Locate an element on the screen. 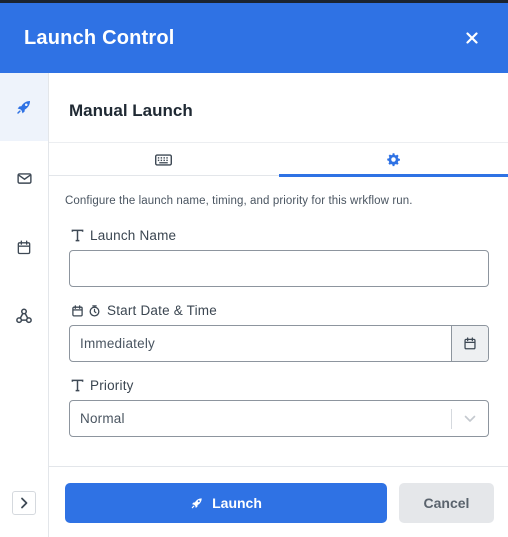  priority-label: Priority is located at coordinates (102, 385).